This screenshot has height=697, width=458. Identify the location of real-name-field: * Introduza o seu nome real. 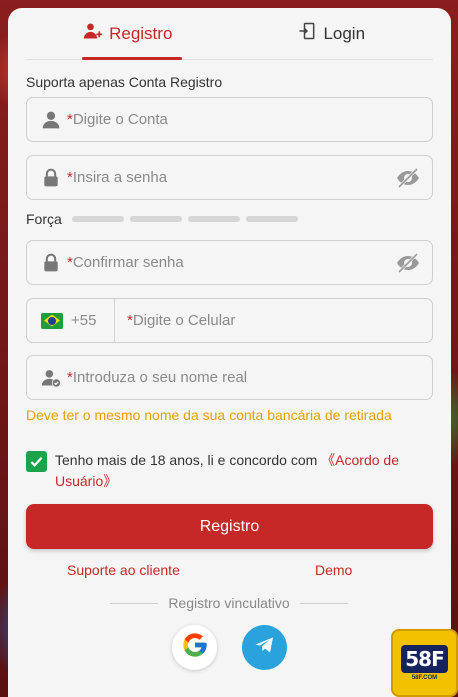
(229, 377).